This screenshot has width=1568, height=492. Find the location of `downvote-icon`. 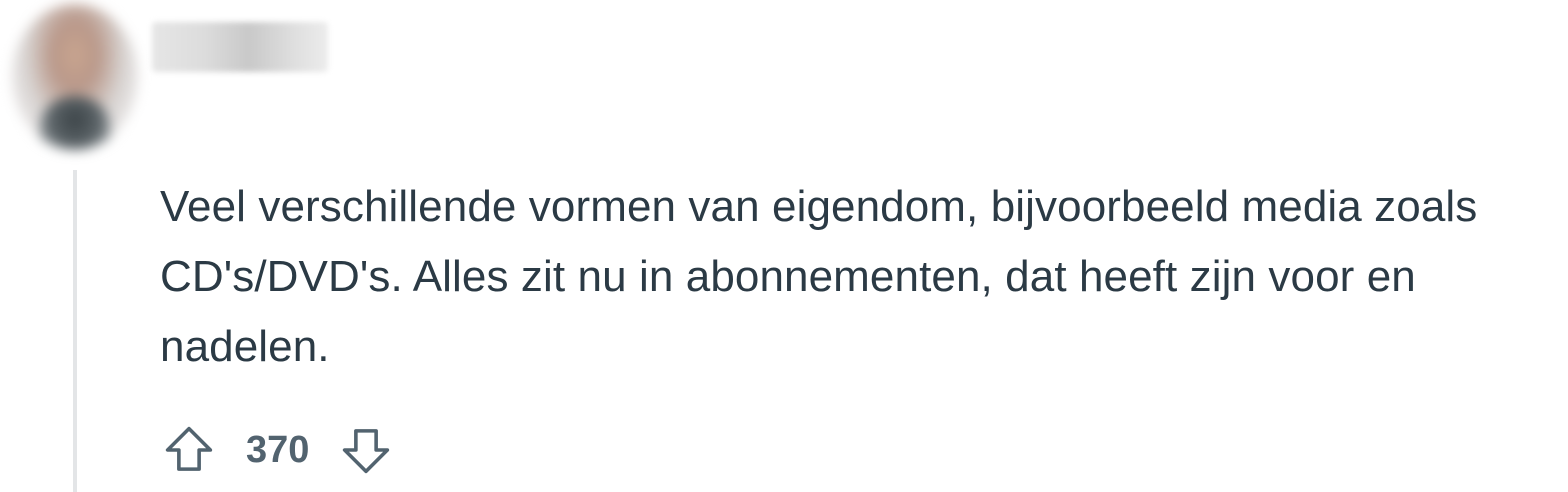

downvote-icon is located at coordinates (366, 451).